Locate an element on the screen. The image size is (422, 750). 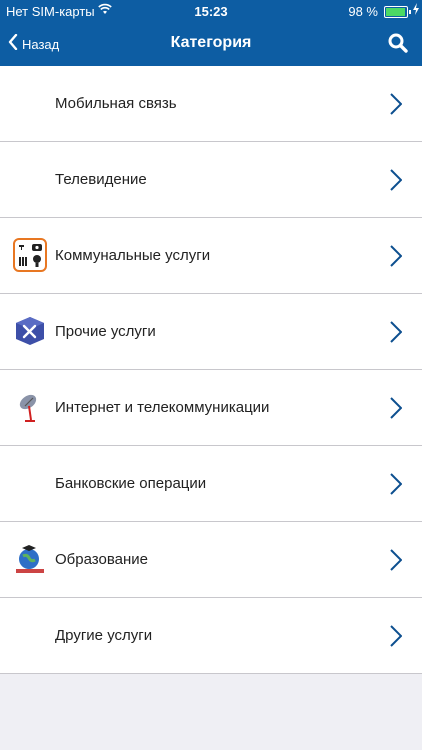
category-row-other-services: Прочие услуги is located at coordinates (211, 332).